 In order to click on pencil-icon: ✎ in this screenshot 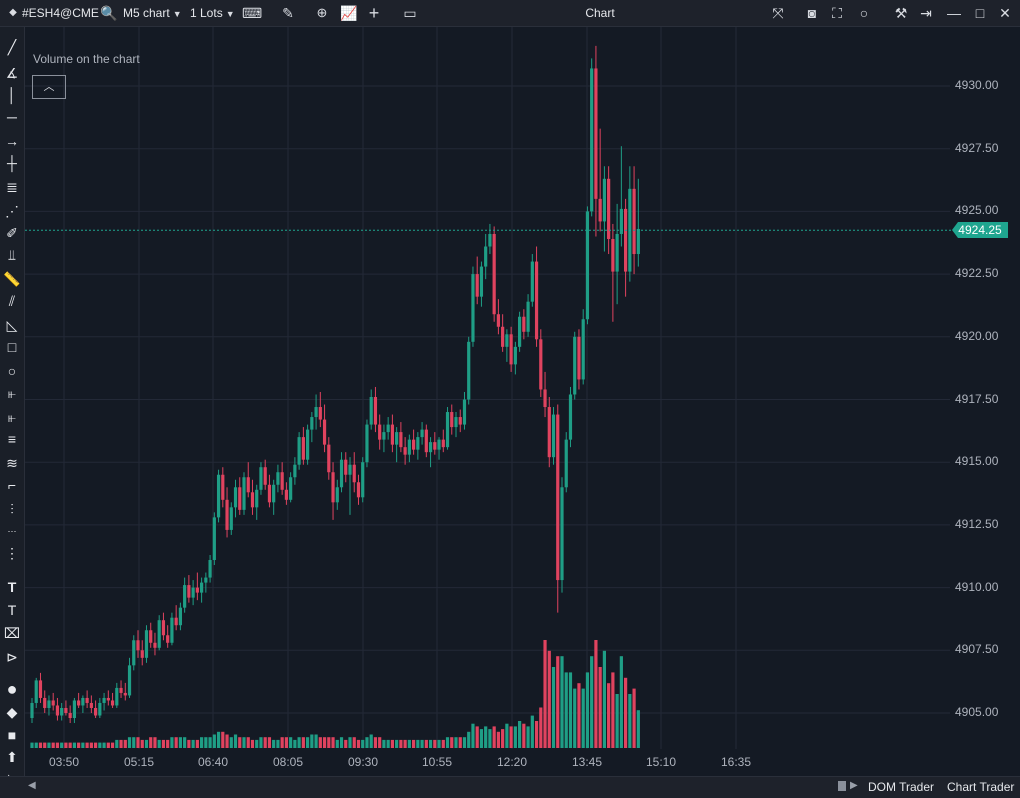, I will do `click(288, 13)`.